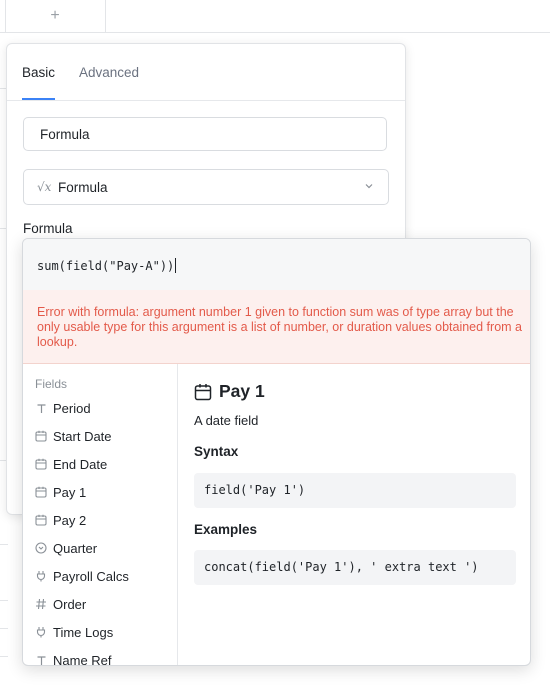 The height and width of the screenshot is (685, 550). I want to click on field-item-order: Order, so click(60, 604).